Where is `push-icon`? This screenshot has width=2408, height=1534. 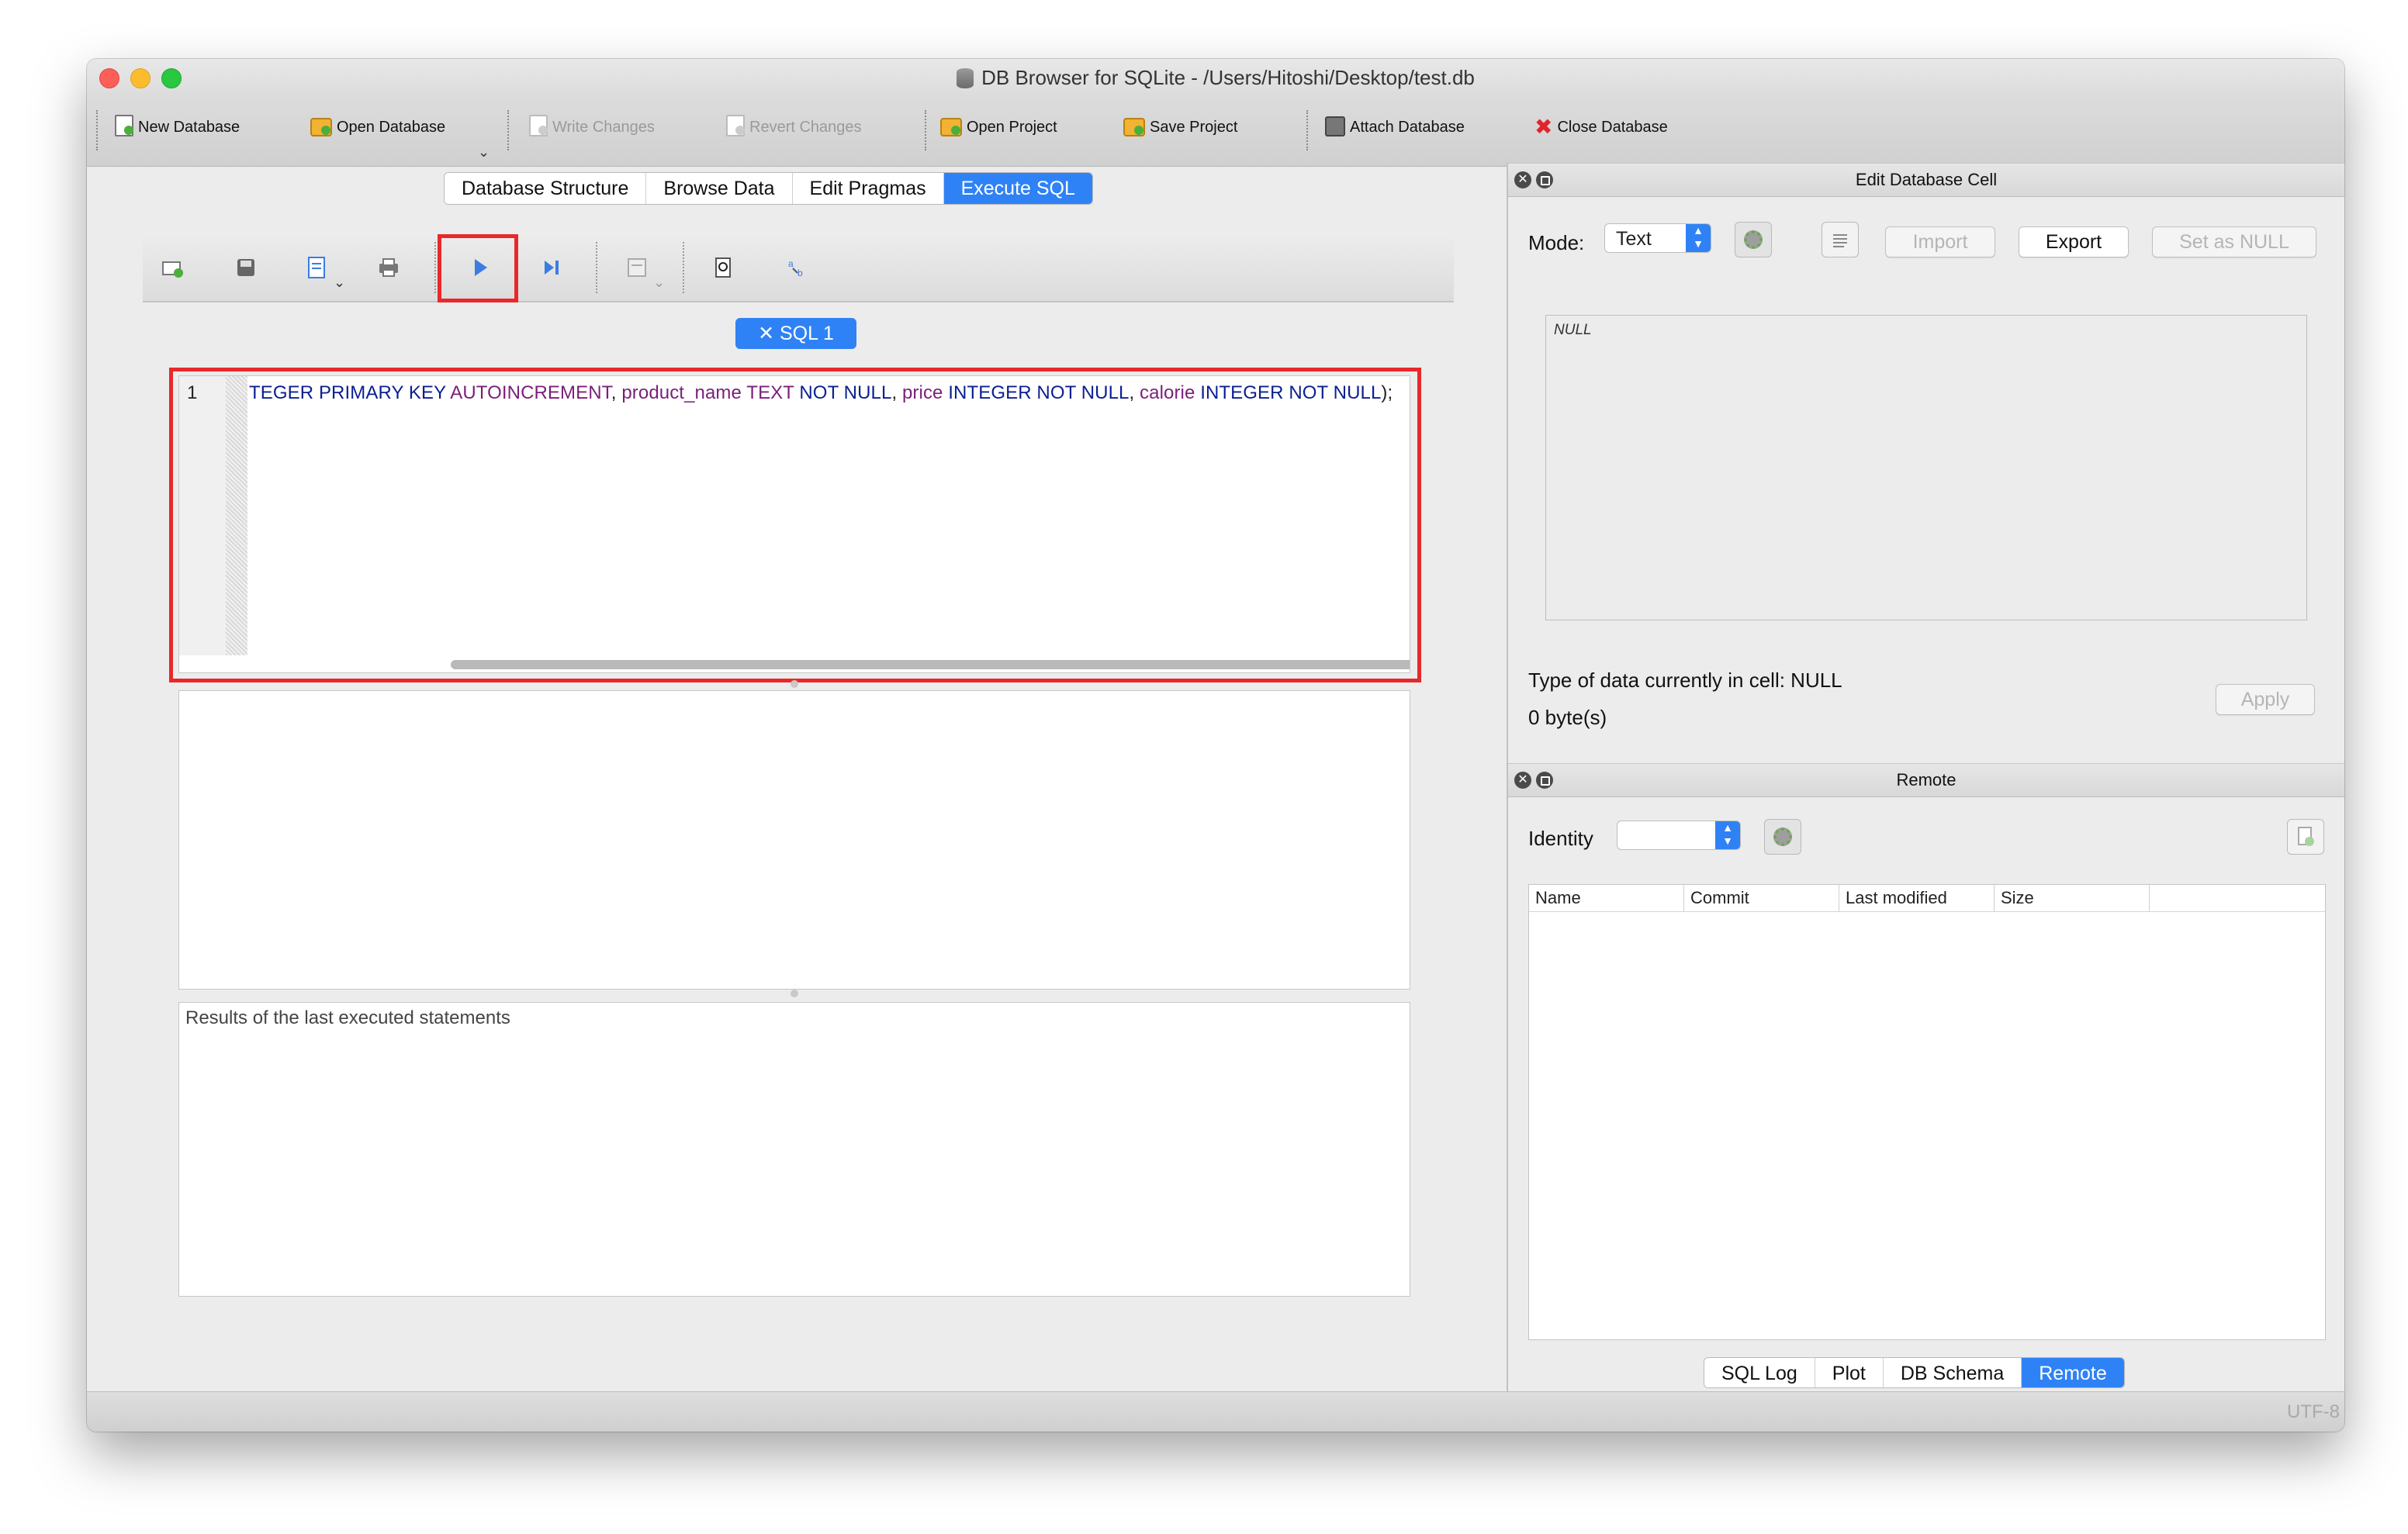 push-icon is located at coordinates (2306, 836).